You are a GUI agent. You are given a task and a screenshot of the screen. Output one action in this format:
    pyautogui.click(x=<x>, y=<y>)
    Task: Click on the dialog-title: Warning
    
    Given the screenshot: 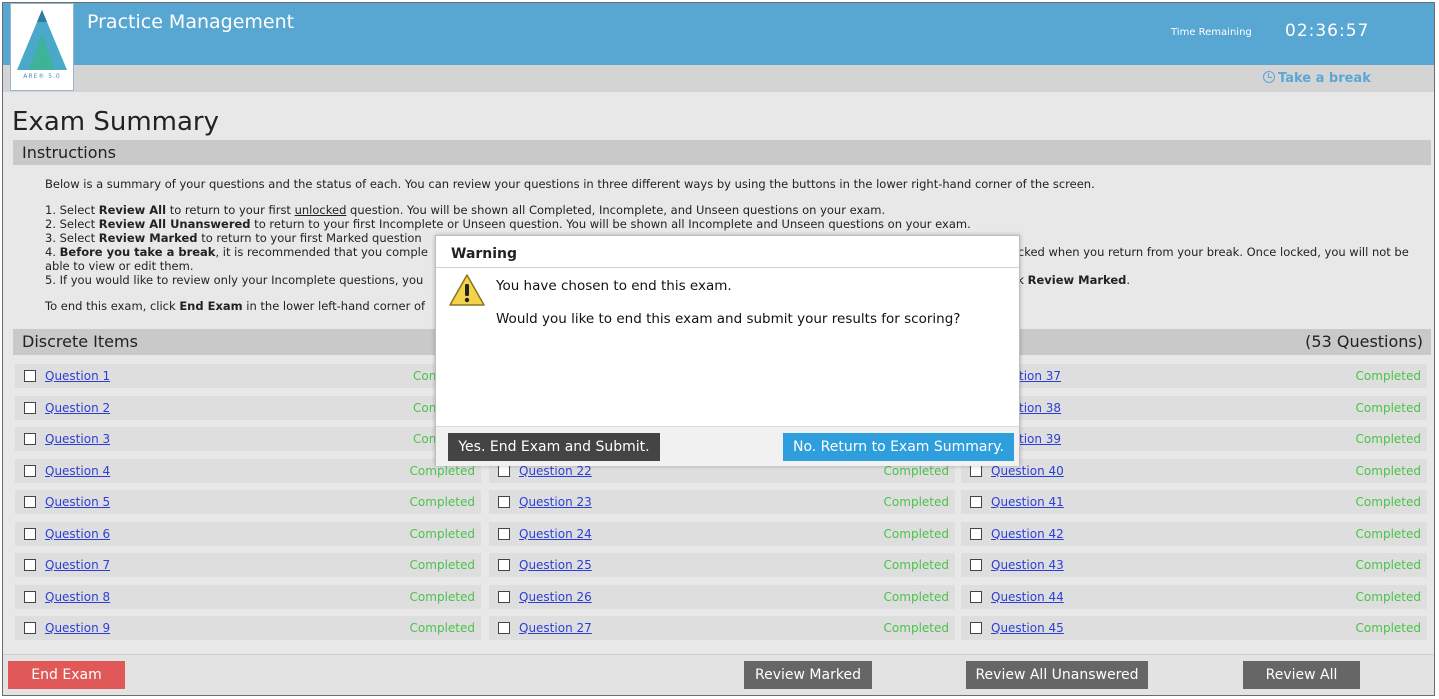 What is the action you would take?
    pyautogui.click(x=727, y=252)
    